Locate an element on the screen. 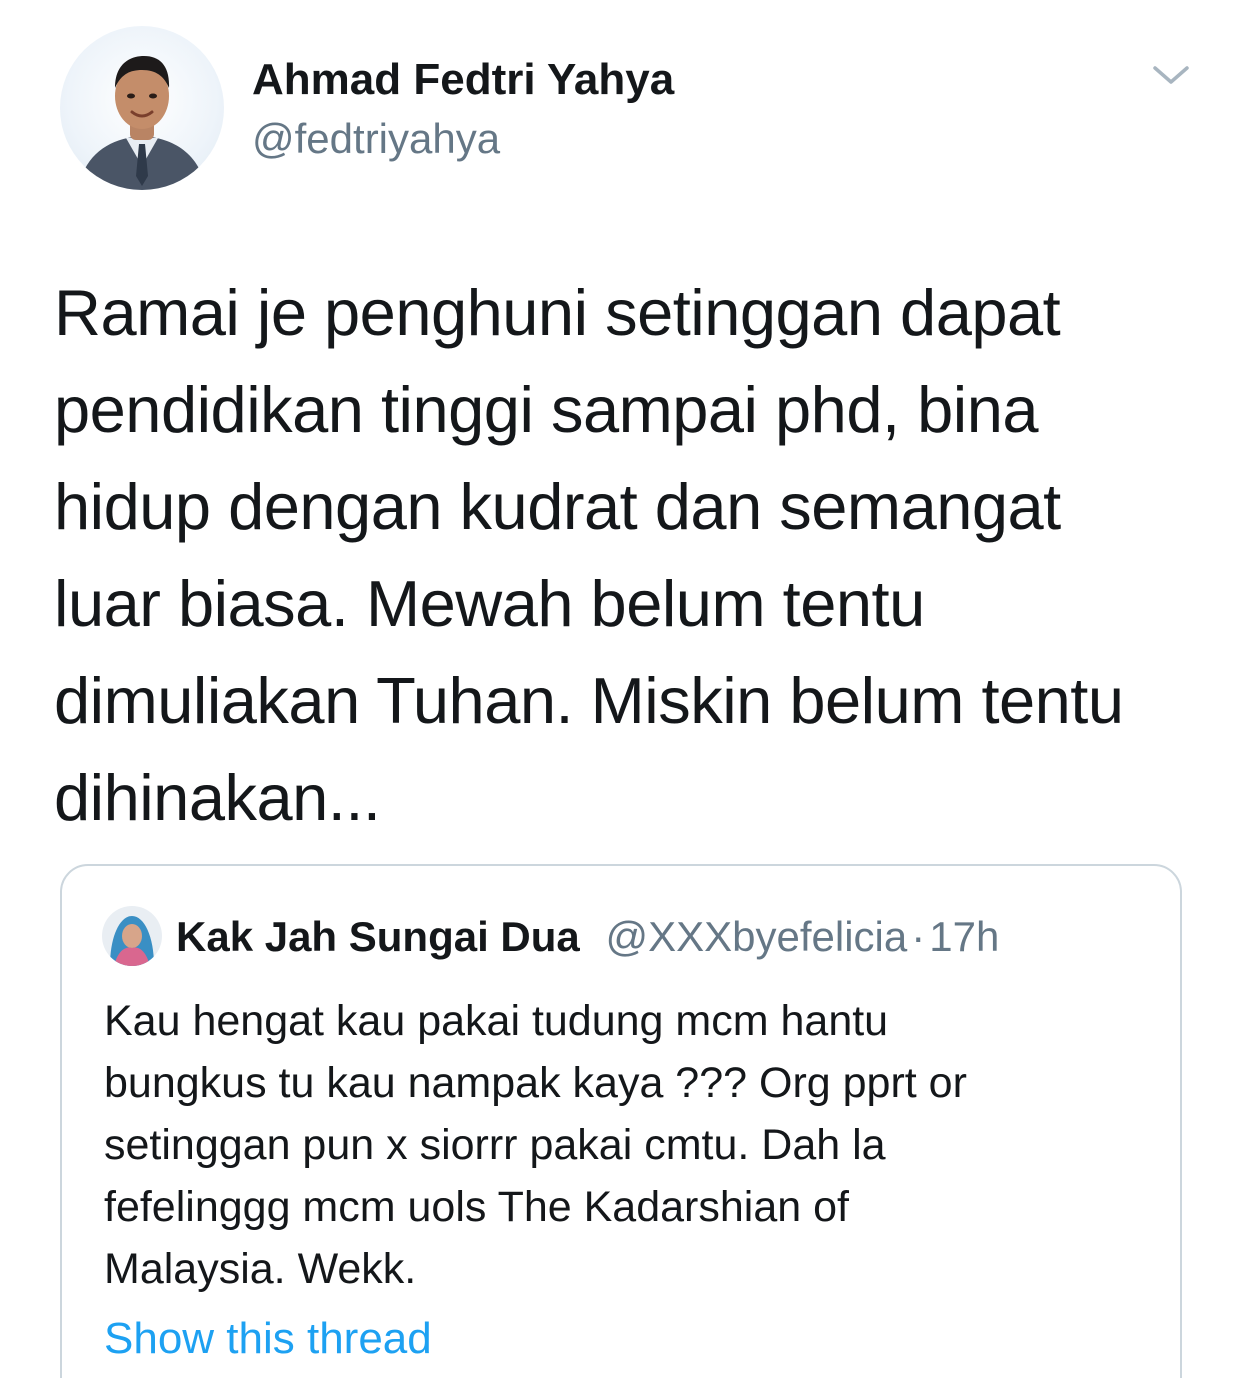  author-display-name: Ahmad Fedtri Yahya is located at coordinates (463, 80).